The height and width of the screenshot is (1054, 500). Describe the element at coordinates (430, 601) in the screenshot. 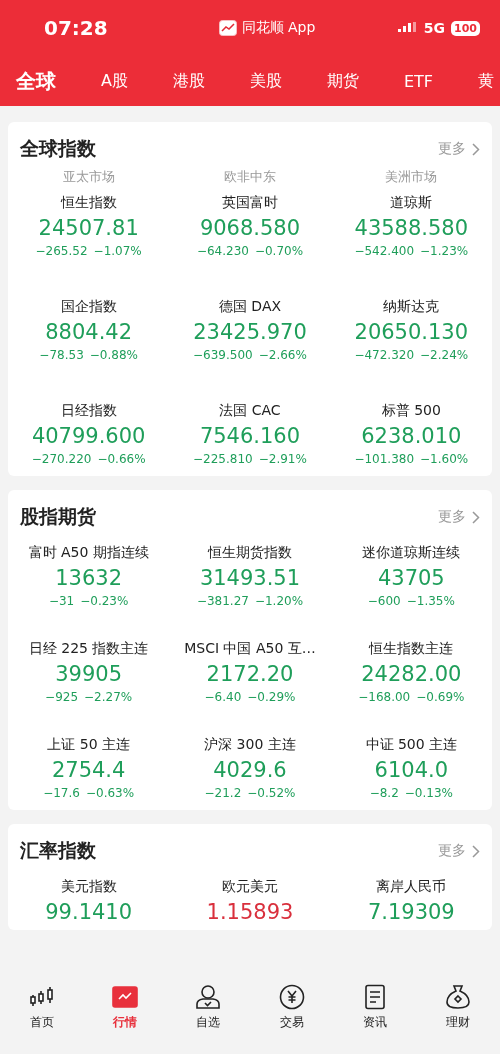

I see `change-percent: −1.35%` at that location.